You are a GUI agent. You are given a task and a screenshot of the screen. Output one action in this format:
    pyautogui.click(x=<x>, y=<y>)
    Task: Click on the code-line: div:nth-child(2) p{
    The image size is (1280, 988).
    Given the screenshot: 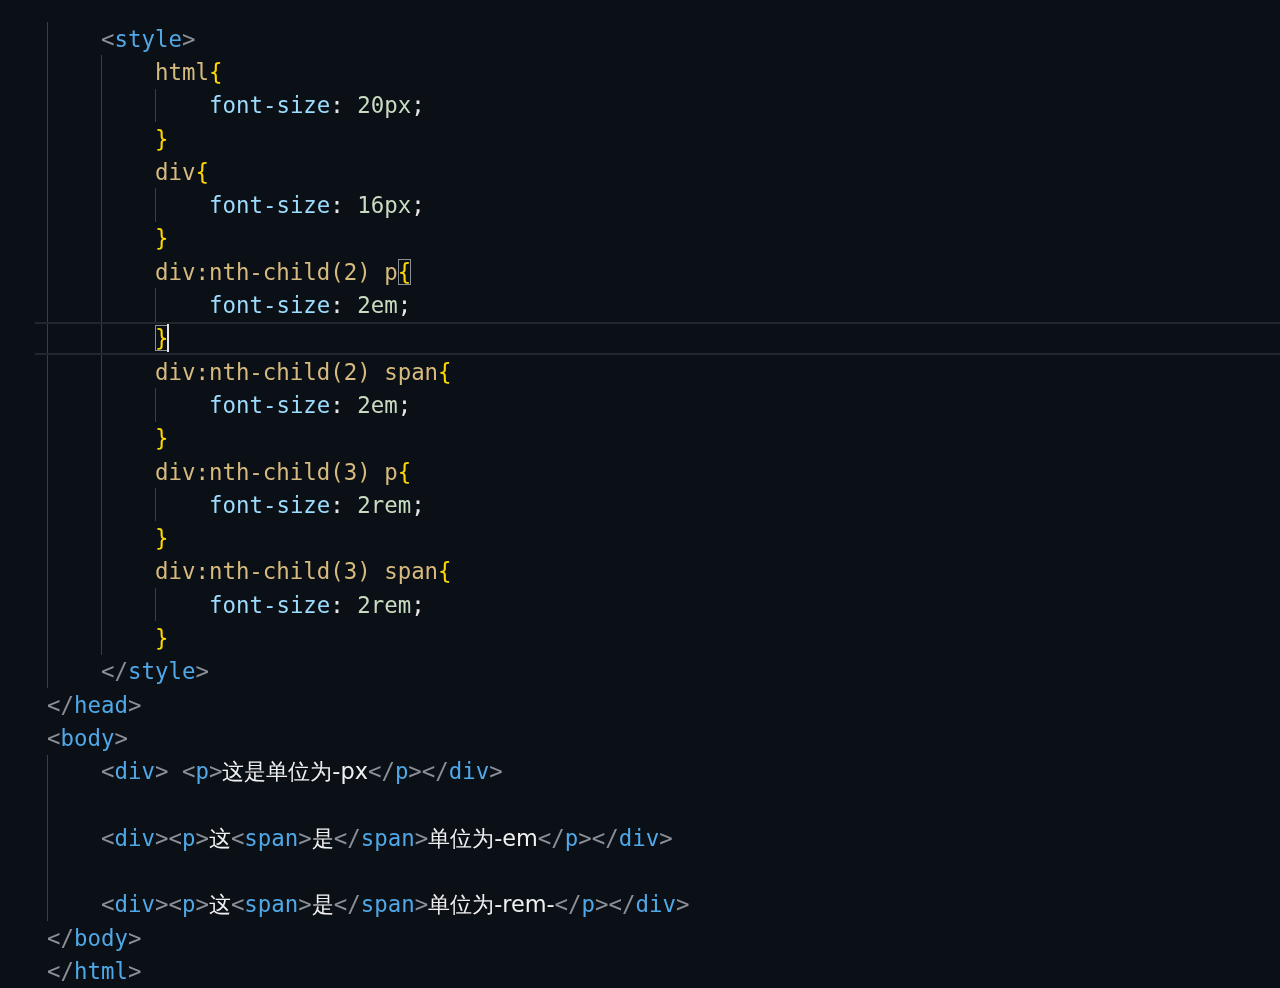 What is the action you would take?
    pyautogui.click(x=283, y=272)
    